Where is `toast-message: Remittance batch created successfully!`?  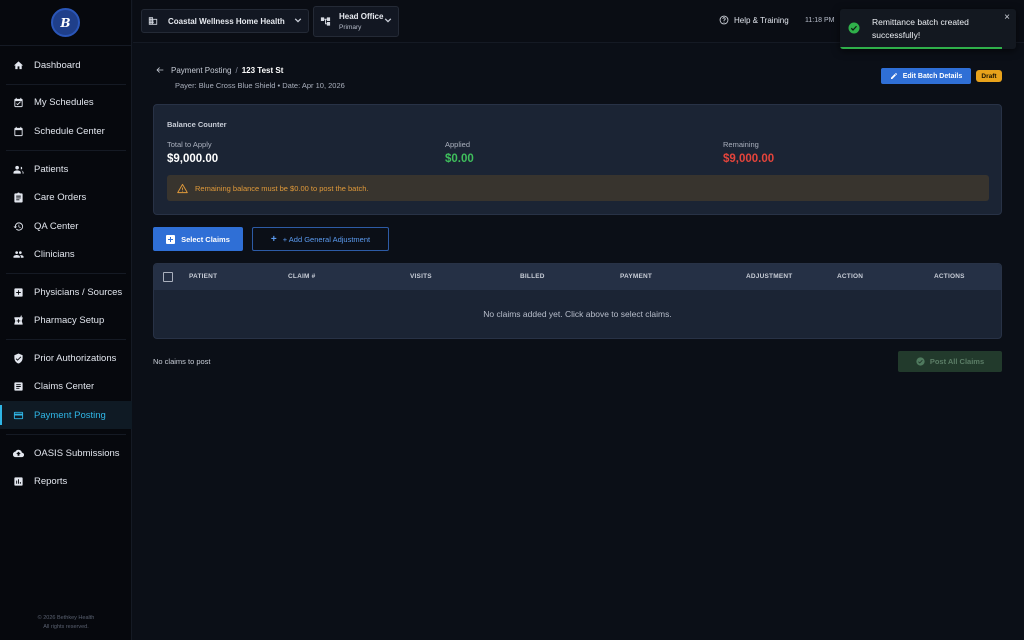
toast-message: Remittance batch created successfully! is located at coordinates (920, 28).